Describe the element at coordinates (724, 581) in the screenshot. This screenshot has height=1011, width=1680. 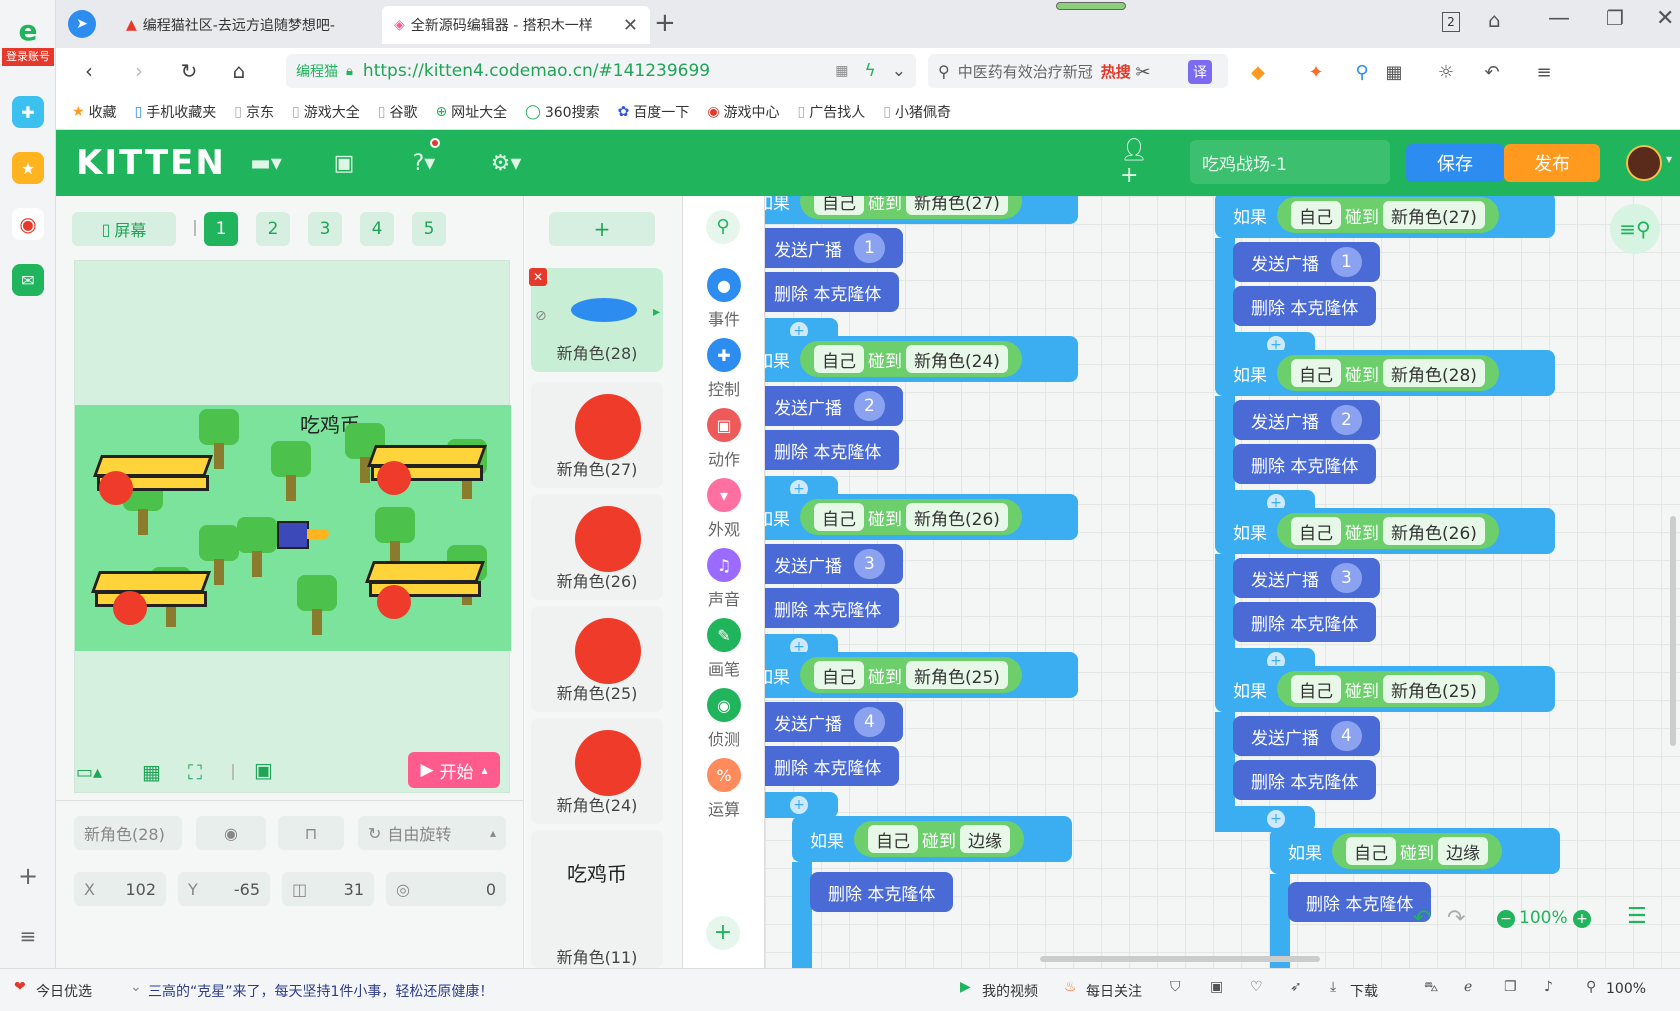
I see `category-sound: ♫ 声音` at that location.